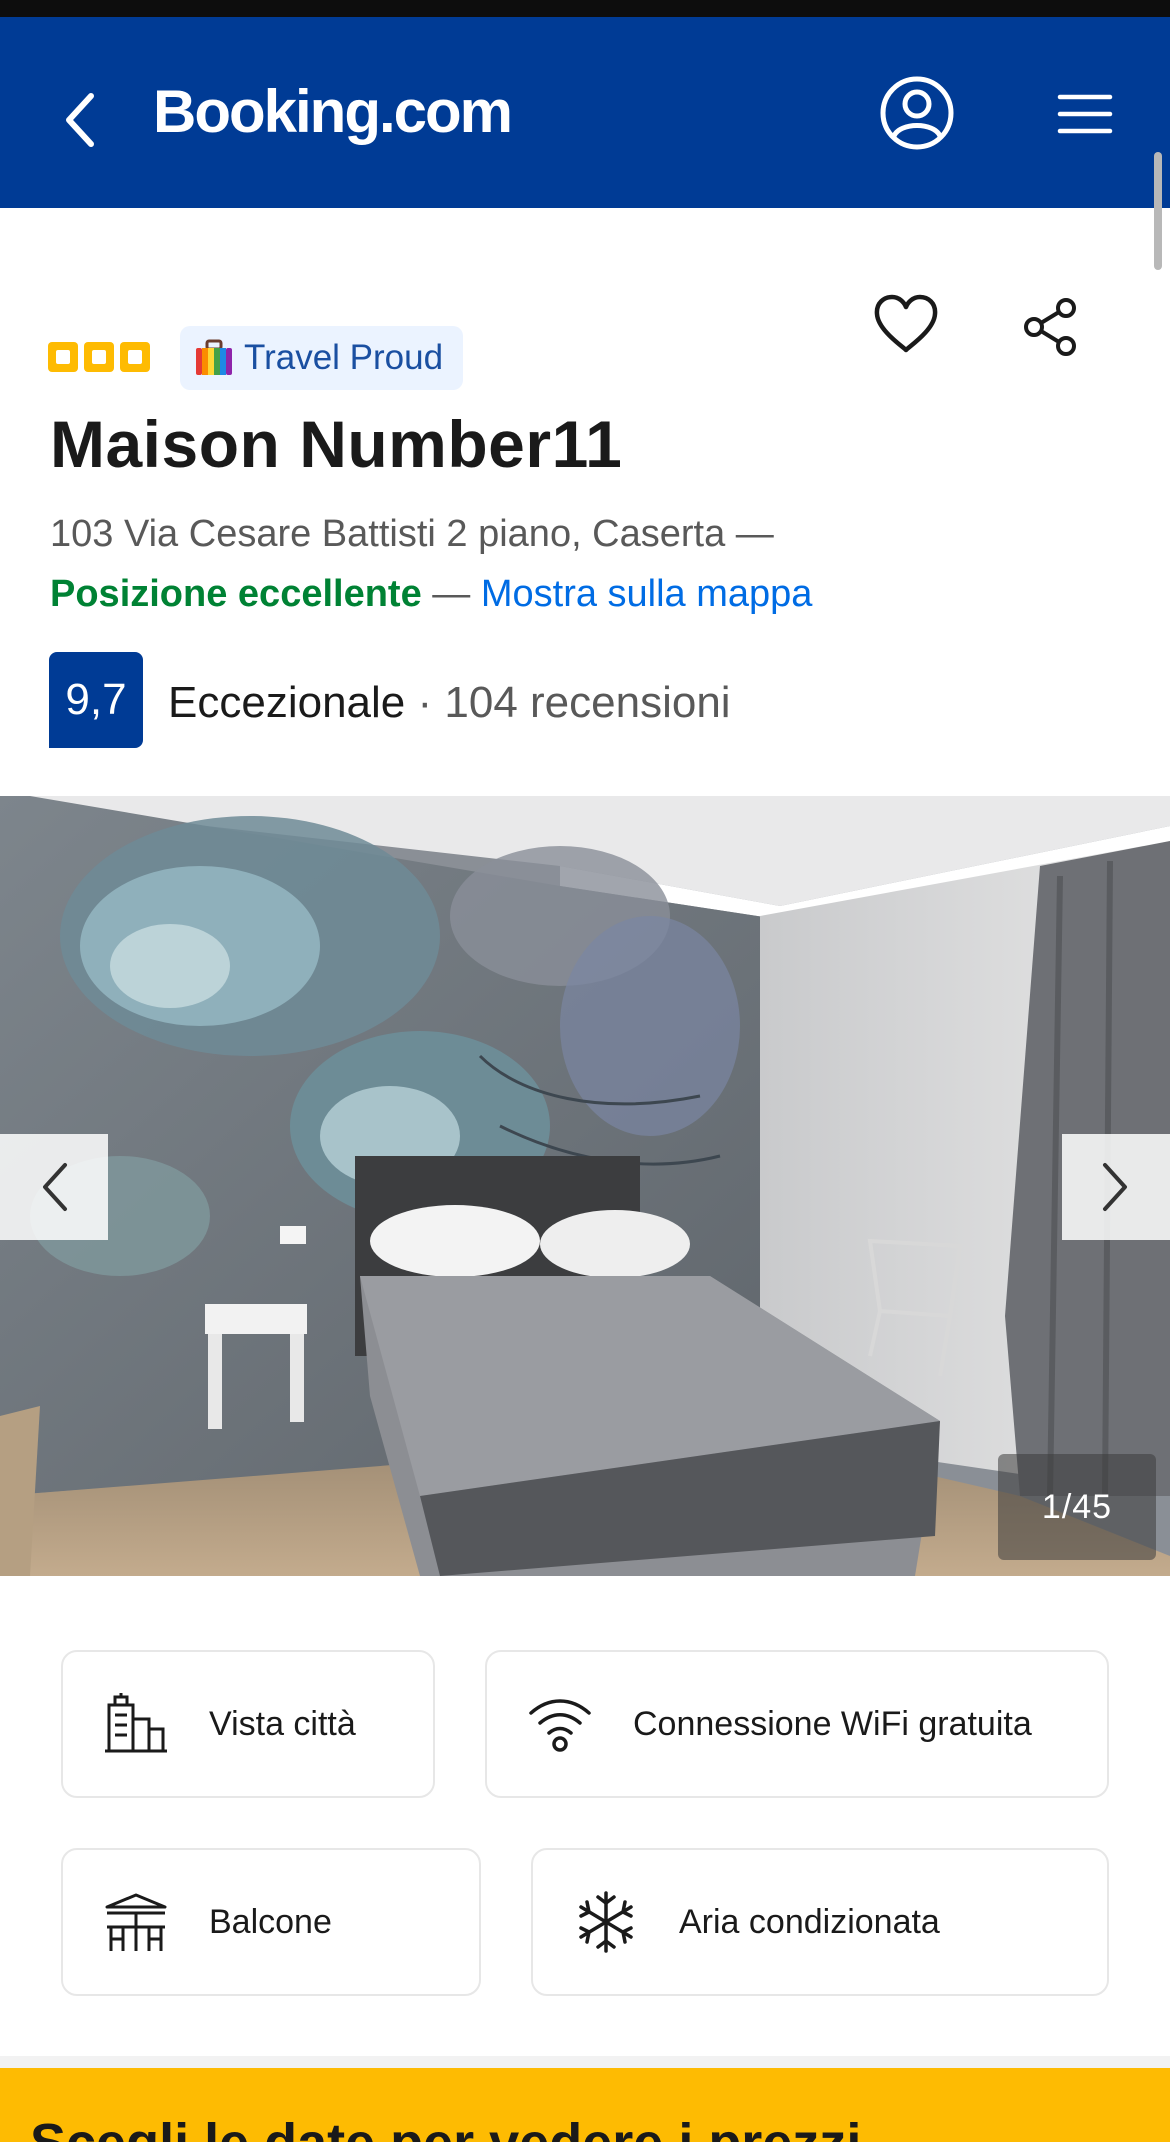 This screenshot has width=1170, height=2142. I want to click on city-view-icon, so click(136, 1723).